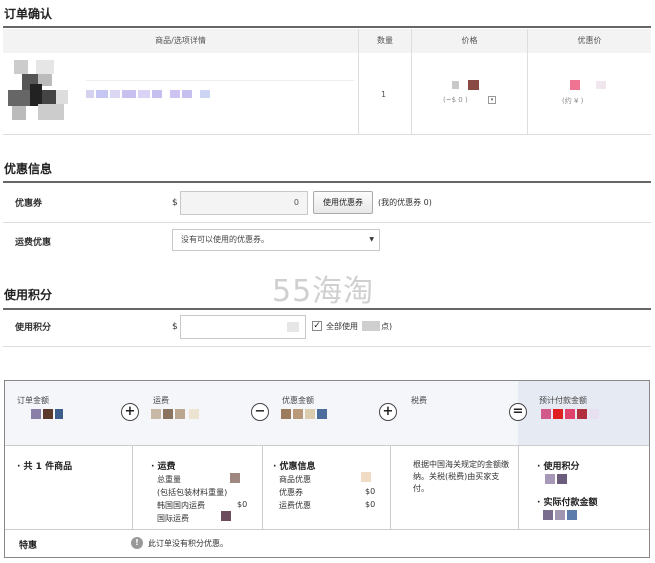 The image size is (655, 563). I want to click on equals-operator: =, so click(518, 412).